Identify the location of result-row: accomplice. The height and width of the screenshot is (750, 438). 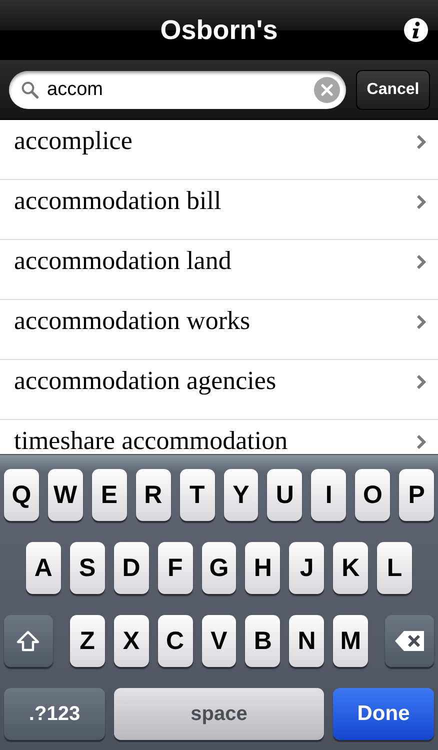
(219, 150).